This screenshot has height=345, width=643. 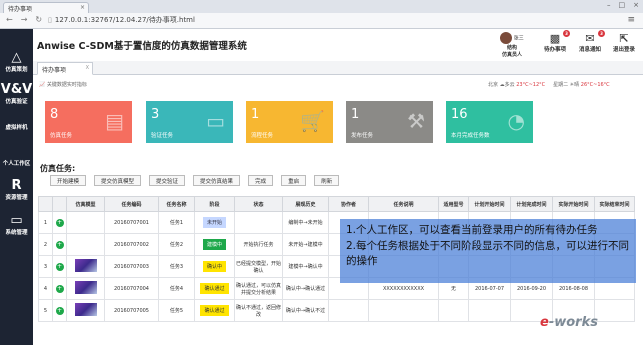 I want to click on page-title: Anwise C-SDM基于置信度的仿真数据管理系统, so click(x=142, y=46).